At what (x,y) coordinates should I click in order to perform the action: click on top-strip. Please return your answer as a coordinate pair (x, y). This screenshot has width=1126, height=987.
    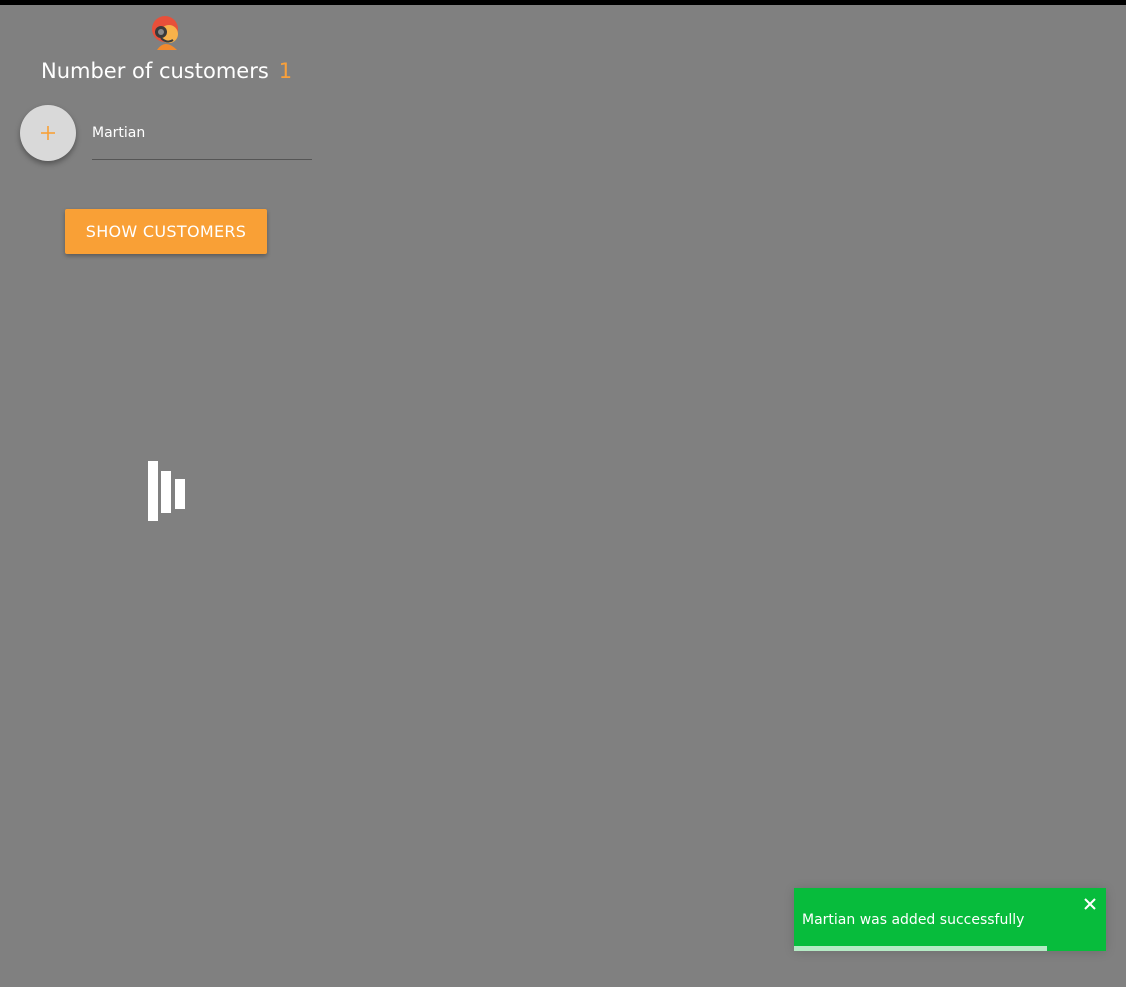
    Looking at the image, I should click on (563, 2).